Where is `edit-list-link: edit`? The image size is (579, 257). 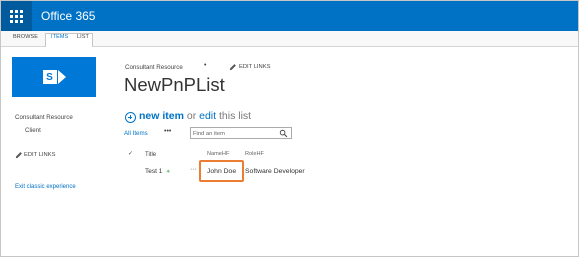
edit-list-link: edit is located at coordinates (207, 116).